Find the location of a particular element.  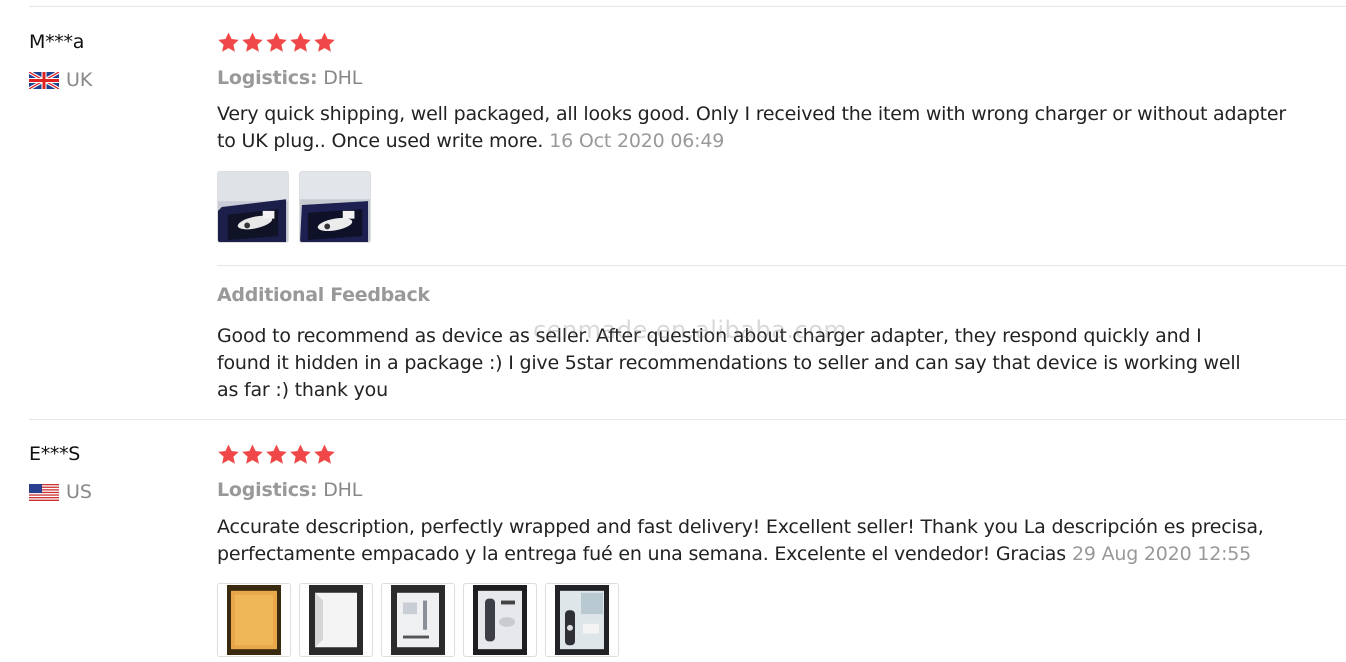

additional-feedback-title: Additional Feedback is located at coordinates (323, 295).